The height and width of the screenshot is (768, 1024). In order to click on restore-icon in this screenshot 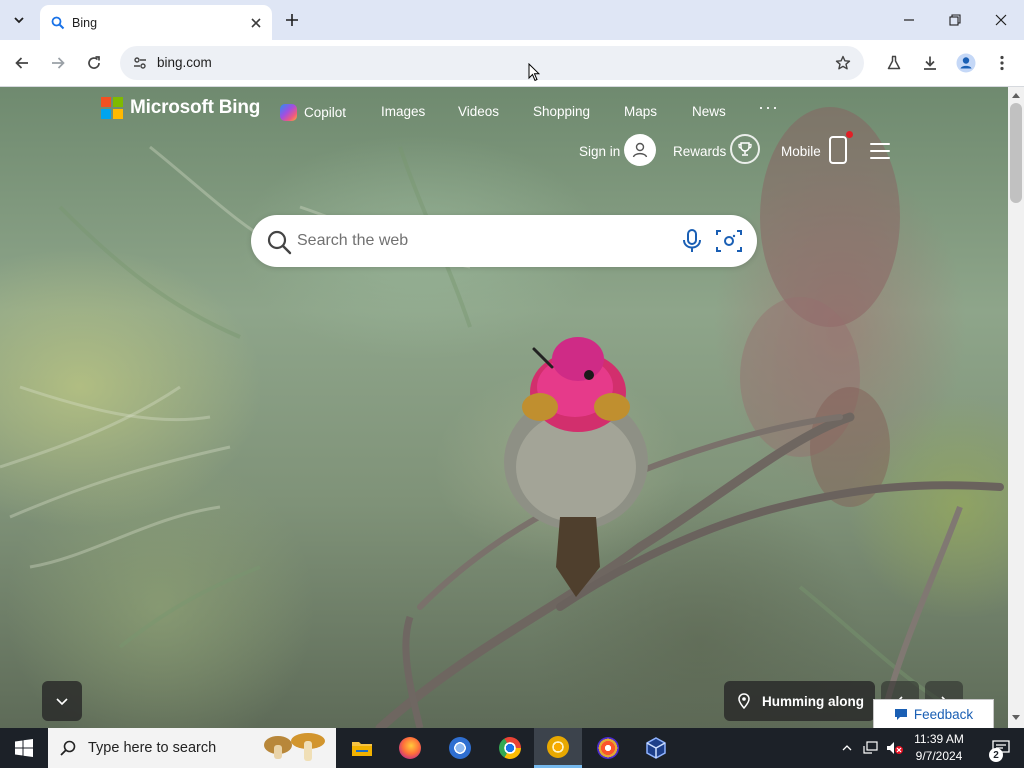, I will do `click(955, 20)`.